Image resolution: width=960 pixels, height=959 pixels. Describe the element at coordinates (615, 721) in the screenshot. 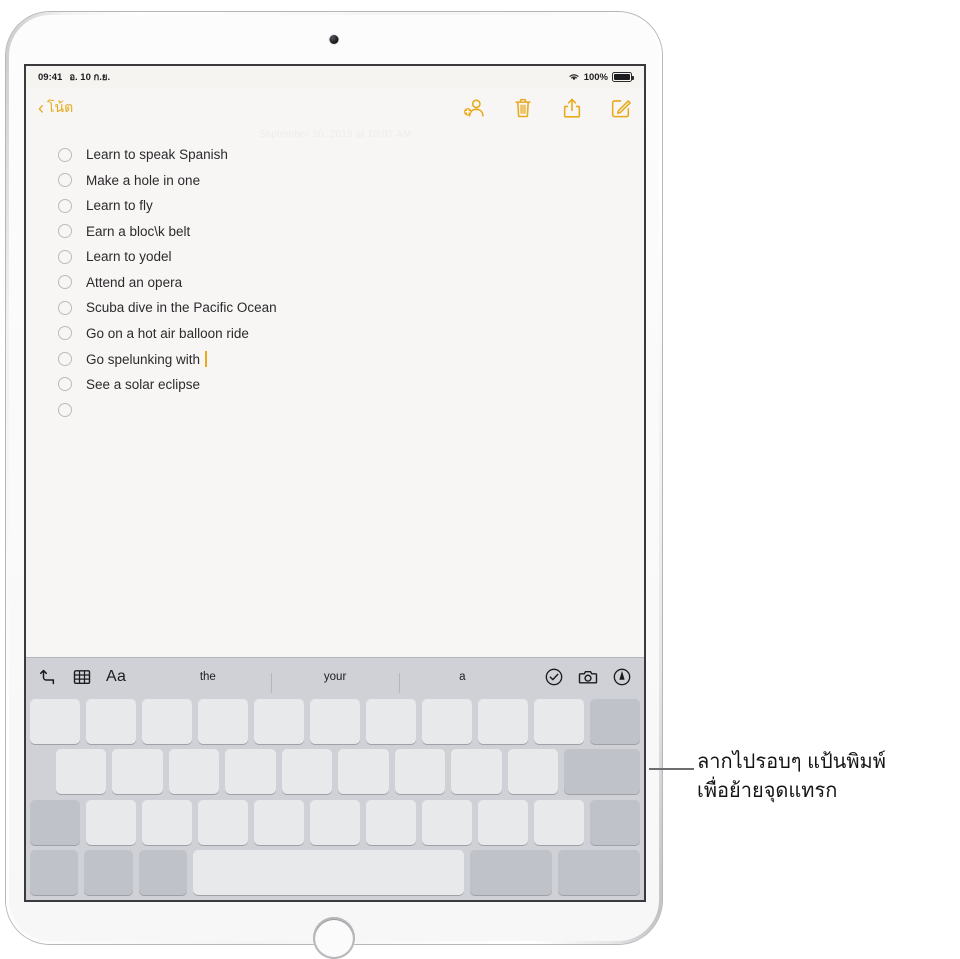

I see `delete-key` at that location.